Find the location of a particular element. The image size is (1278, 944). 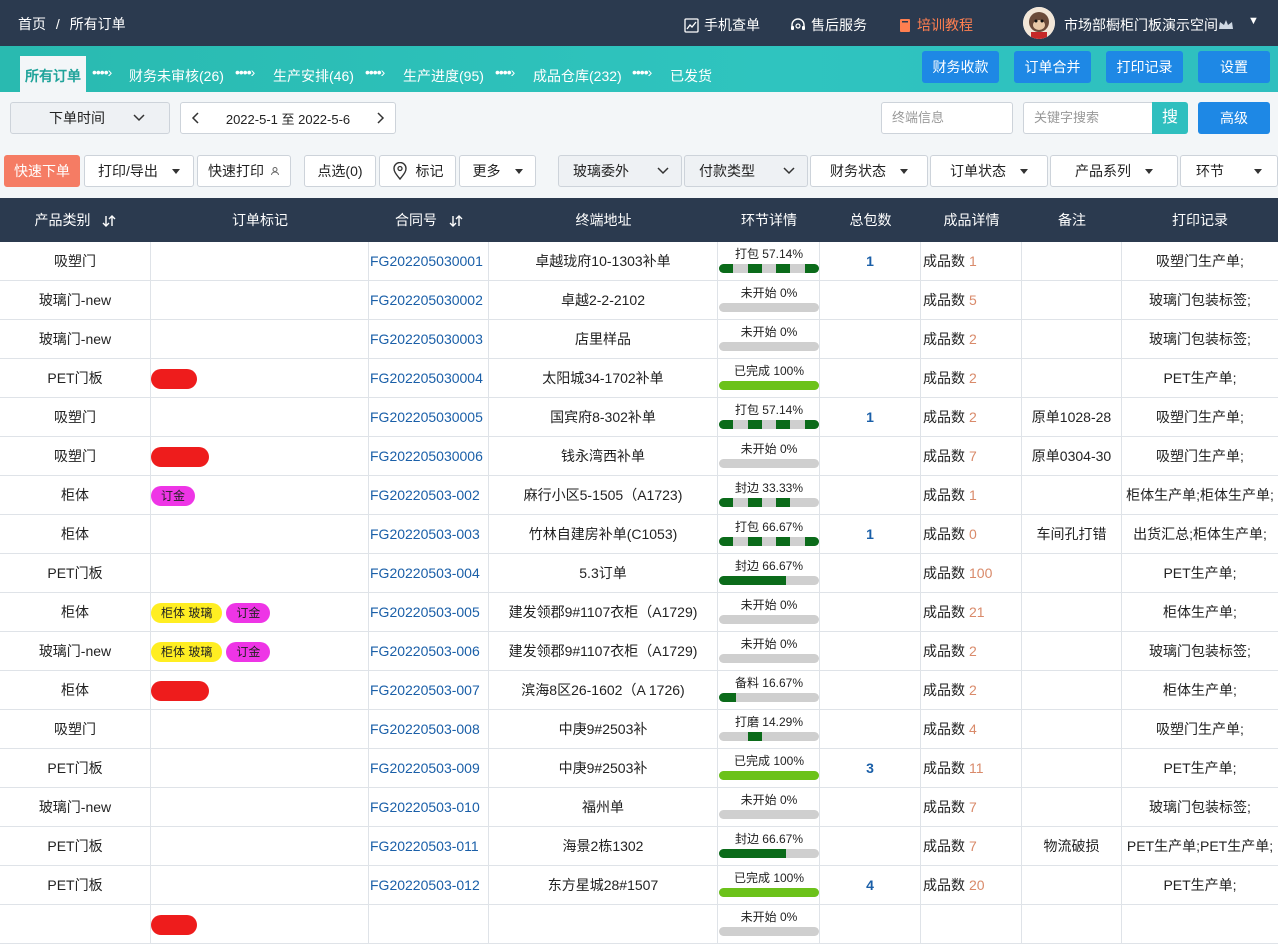

print-export-dropdown: 打印/导出 is located at coordinates (139, 171).